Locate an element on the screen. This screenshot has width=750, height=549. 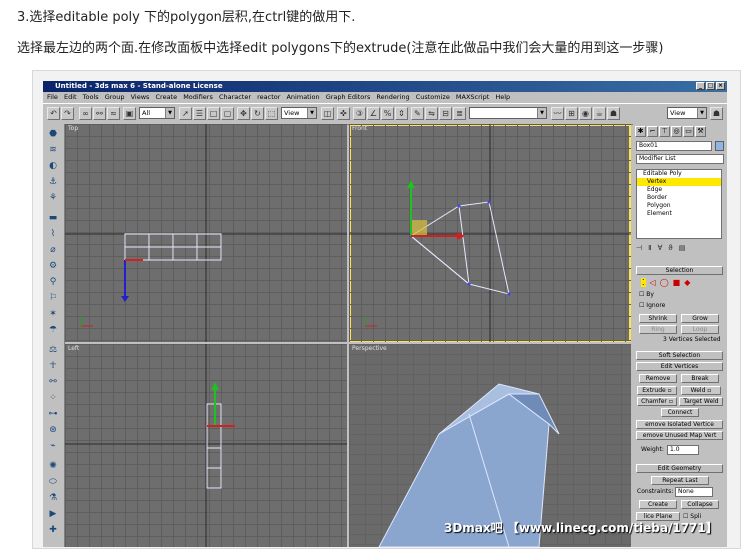
prismatic-icon: ⊶ is located at coordinates (53, 414).